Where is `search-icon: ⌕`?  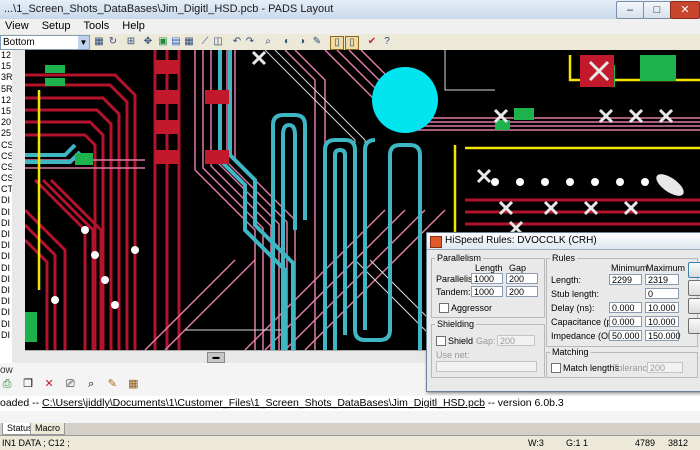
search-icon: ⌕ is located at coordinates (268, 42).